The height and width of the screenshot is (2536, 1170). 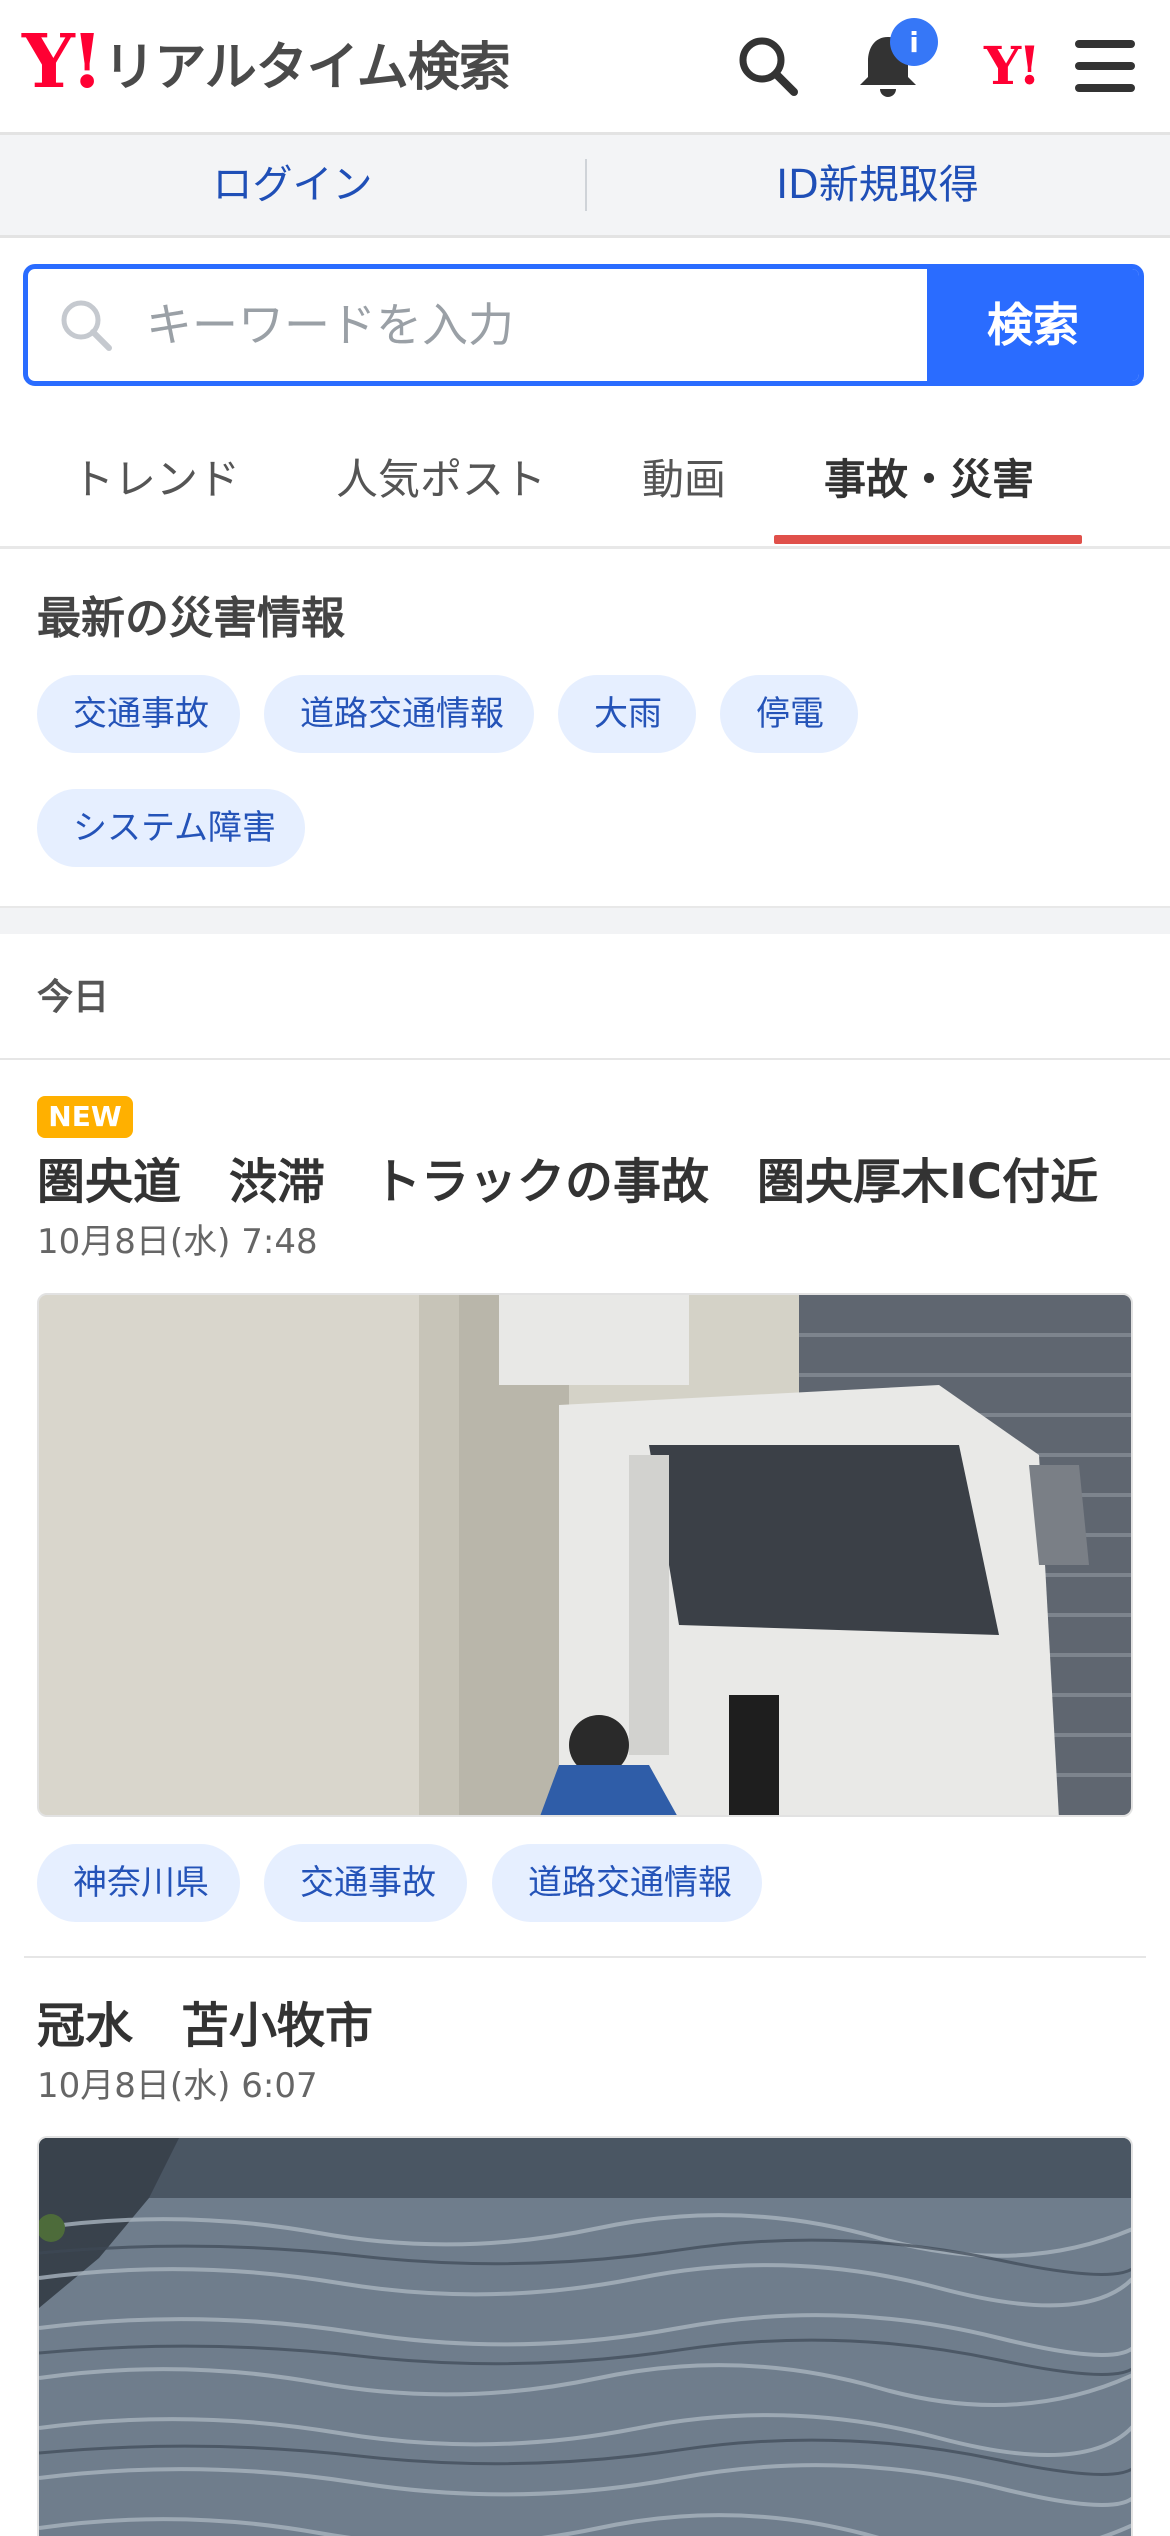 I want to click on active-tab-indicator, so click(x=928, y=539).